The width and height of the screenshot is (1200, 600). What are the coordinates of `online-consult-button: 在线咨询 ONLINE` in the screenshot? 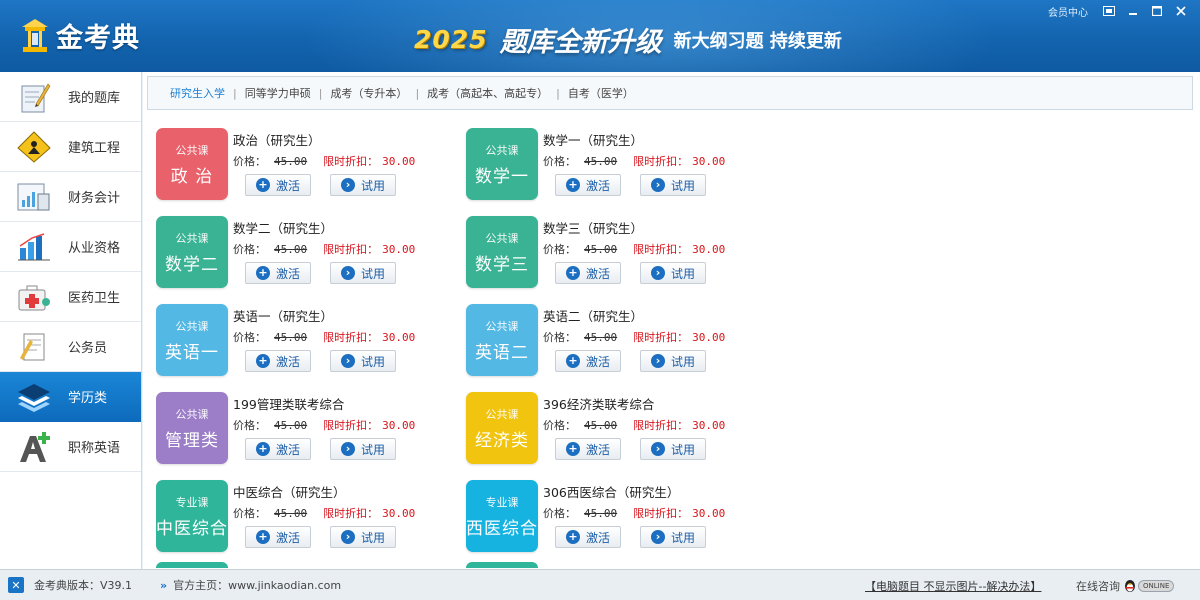 It's located at (1125, 586).